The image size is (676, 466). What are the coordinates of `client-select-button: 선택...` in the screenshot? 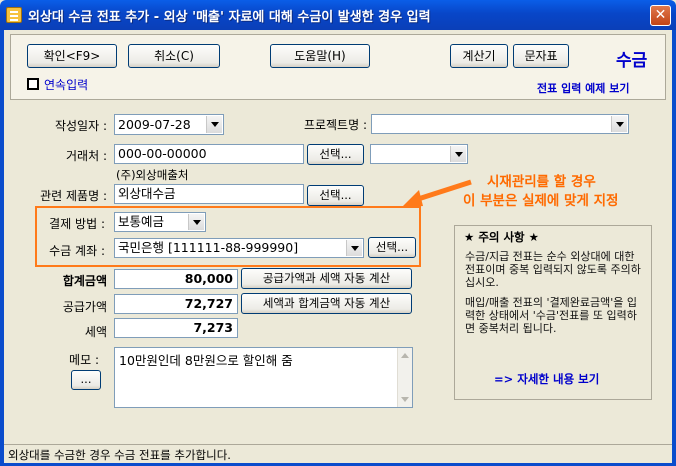 It's located at (335, 154).